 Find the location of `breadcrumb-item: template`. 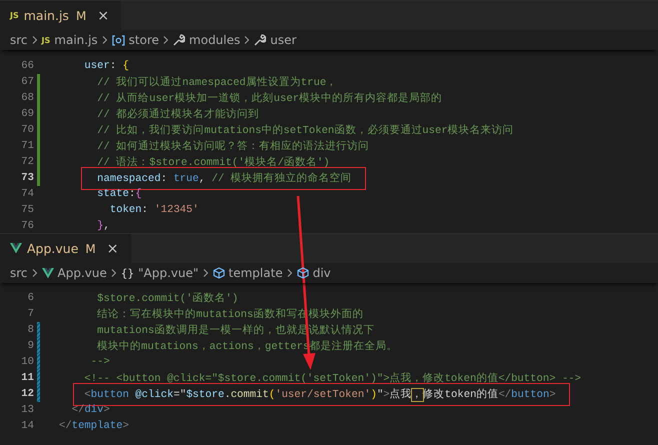

breadcrumb-item: template is located at coordinates (247, 273).